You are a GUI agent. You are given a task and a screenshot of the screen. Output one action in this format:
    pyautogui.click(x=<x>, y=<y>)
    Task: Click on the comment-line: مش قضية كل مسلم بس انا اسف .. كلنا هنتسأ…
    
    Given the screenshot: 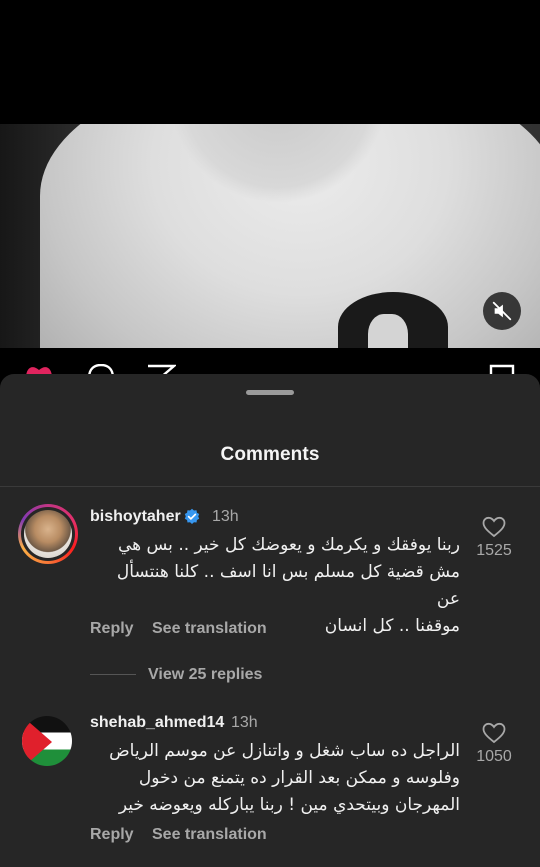 What is the action you would take?
    pyautogui.click(x=288, y=585)
    